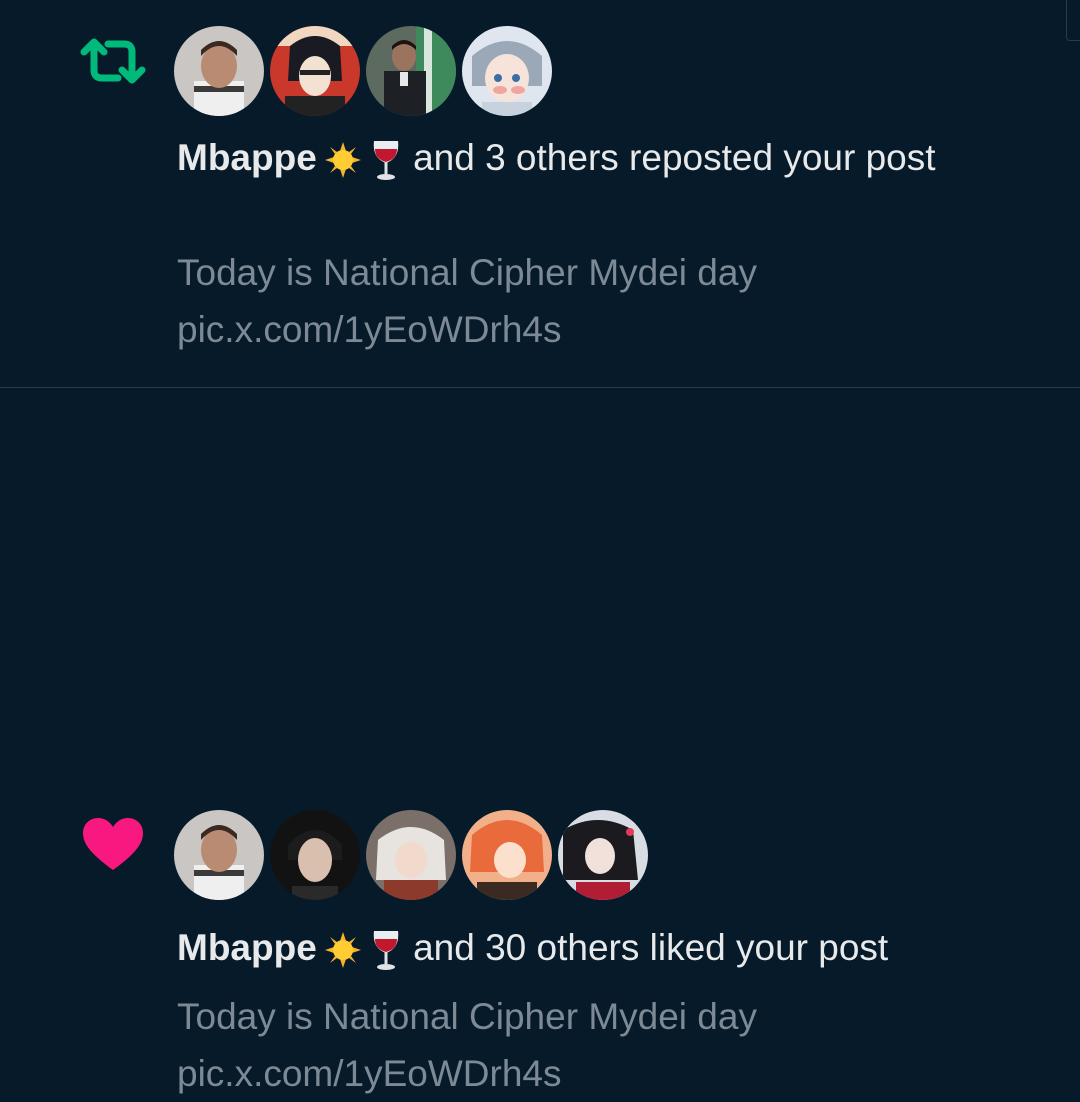 This screenshot has width=1080, height=1102. Describe the element at coordinates (651, 947) in the screenshot. I see `action-text: and 30 others liked your post` at that location.